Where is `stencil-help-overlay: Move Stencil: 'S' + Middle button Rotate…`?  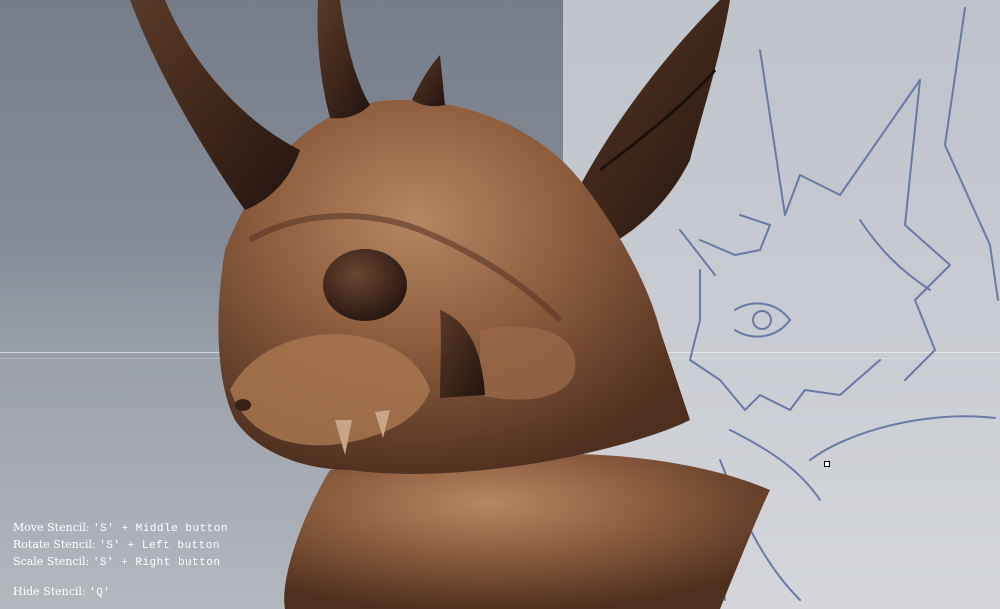
stencil-help-overlay: Move Stencil: 'S' + Middle button Rotate… is located at coordinates (120, 560).